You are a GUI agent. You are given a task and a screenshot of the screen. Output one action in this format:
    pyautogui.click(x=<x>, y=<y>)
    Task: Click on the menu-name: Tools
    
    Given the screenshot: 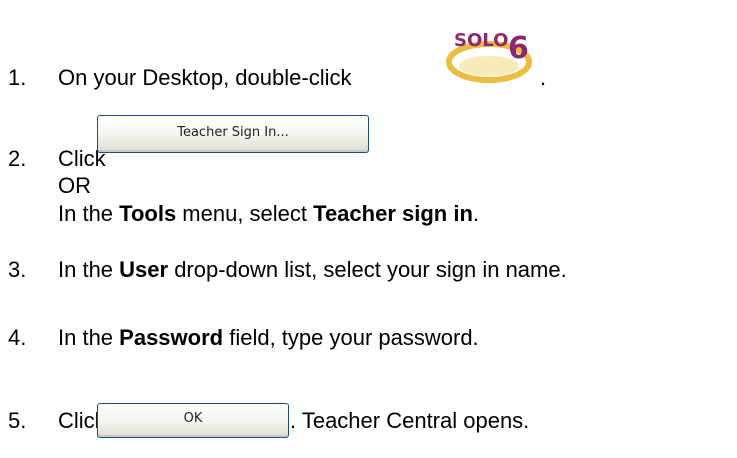 What is the action you would take?
    pyautogui.click(x=148, y=213)
    